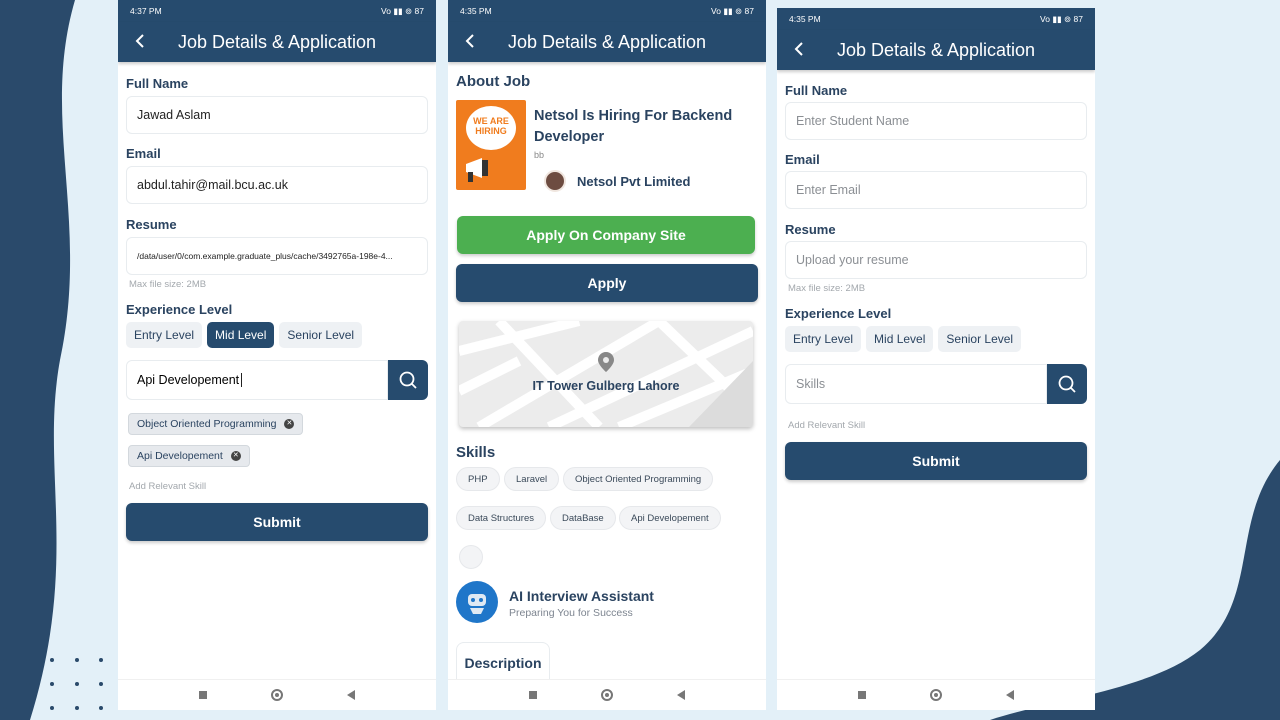  What do you see at coordinates (638, 479) in the screenshot?
I see `skill-pill: Object Oriented Programming` at bounding box center [638, 479].